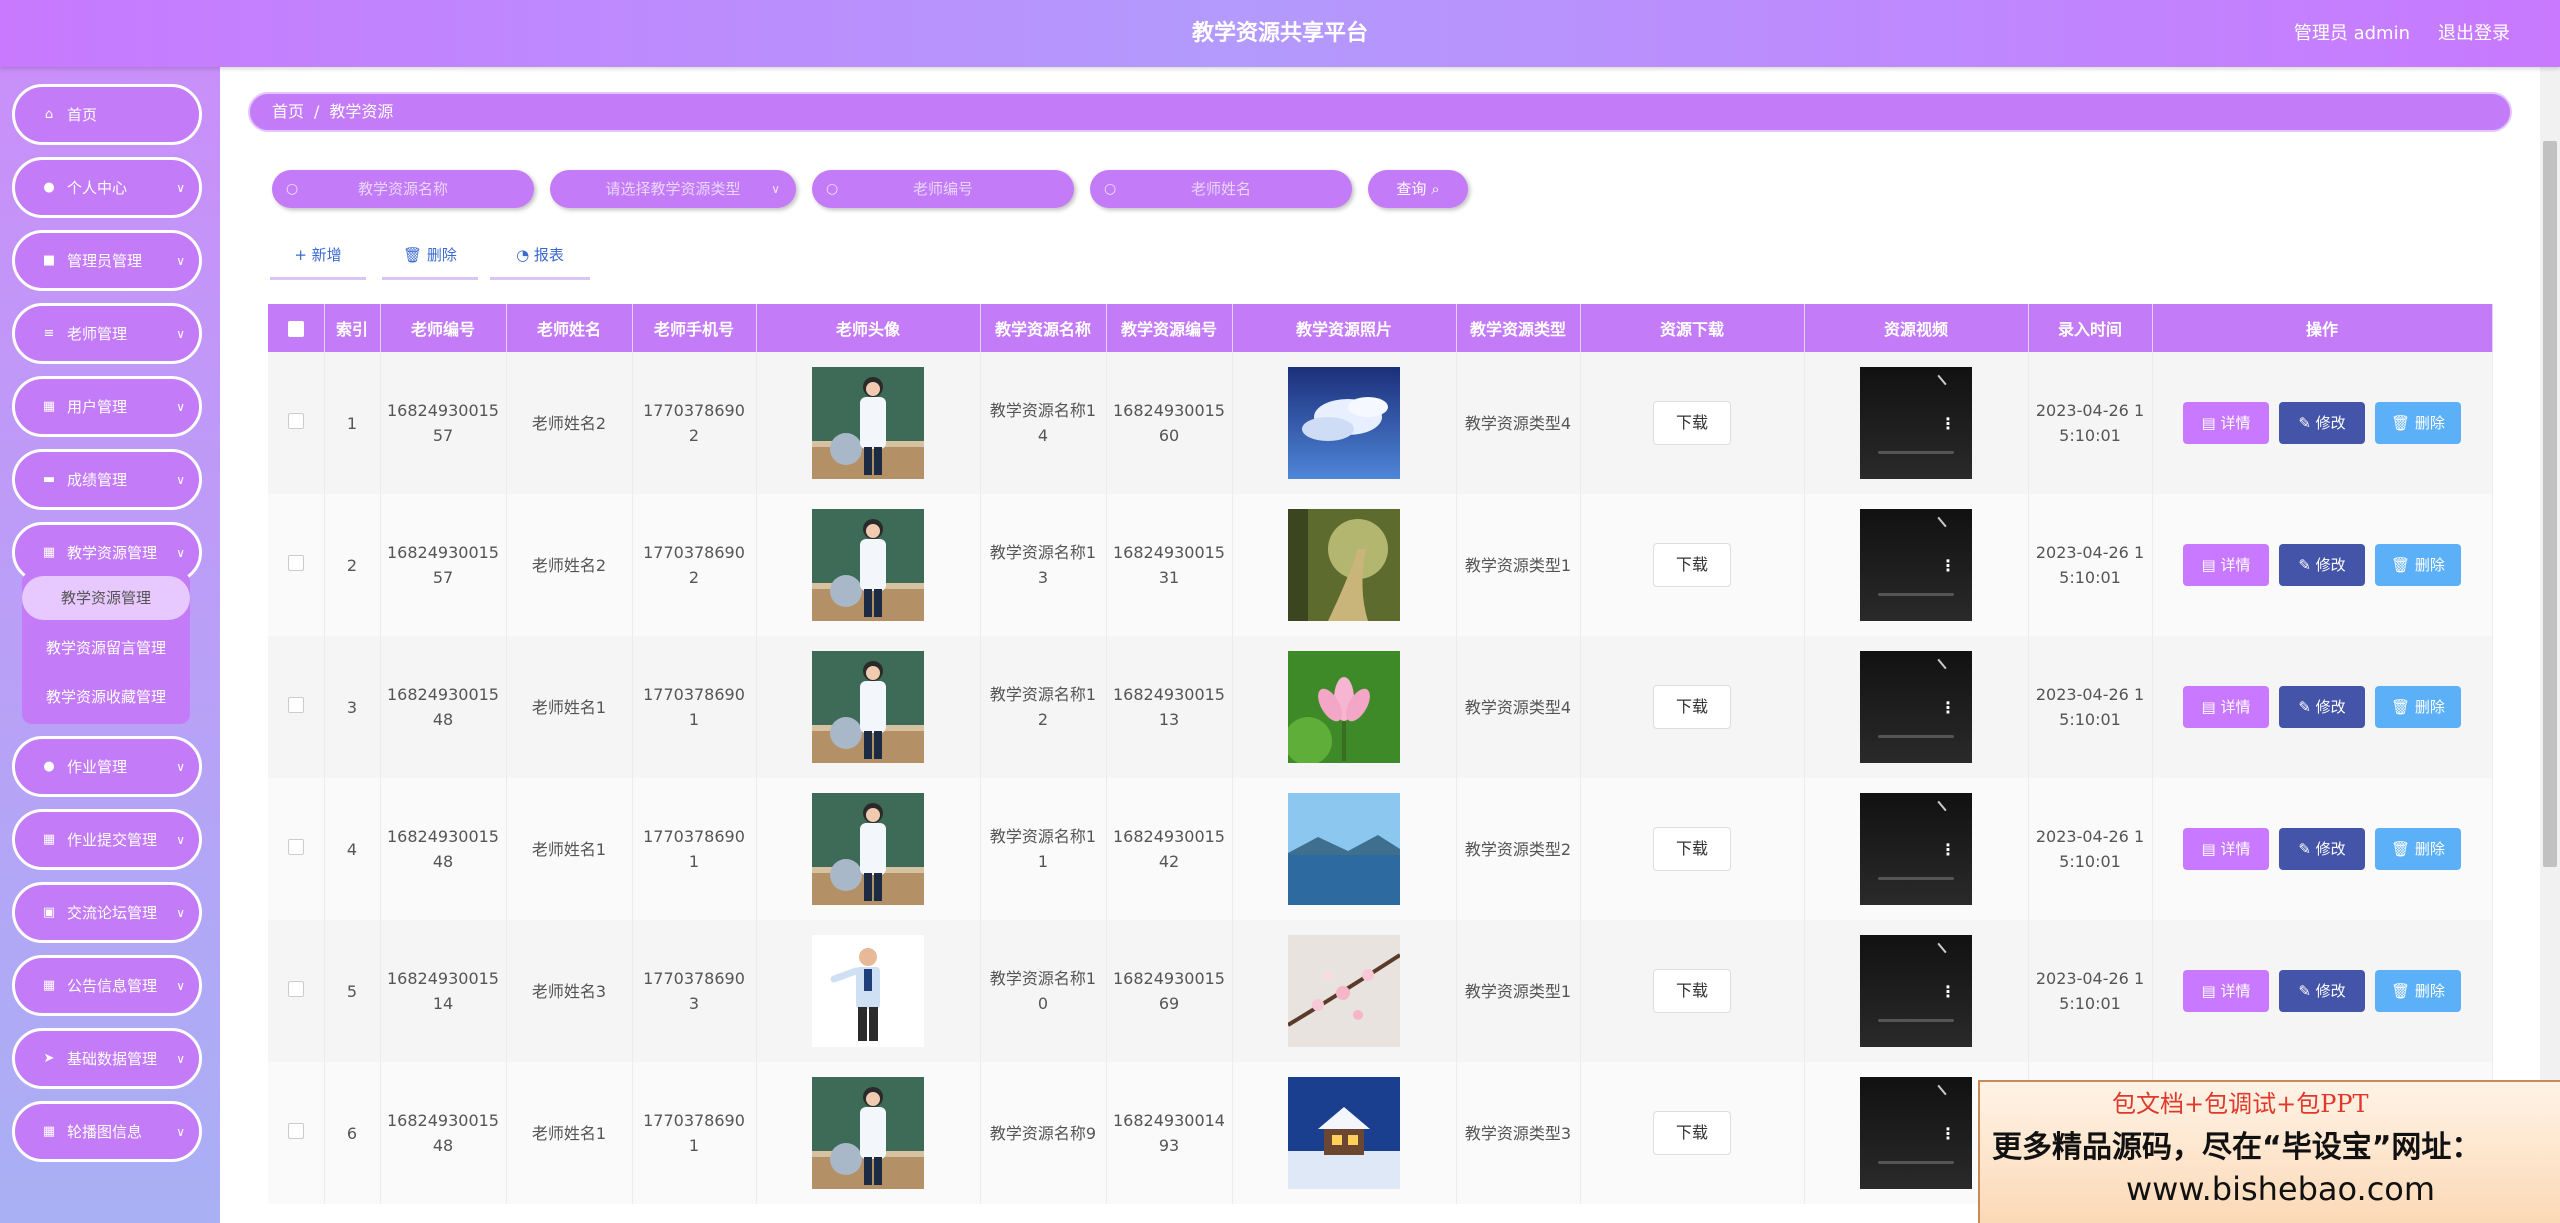 The height and width of the screenshot is (1223, 2560). I want to click on resource-download-cell: 下载, so click(1692, 423).